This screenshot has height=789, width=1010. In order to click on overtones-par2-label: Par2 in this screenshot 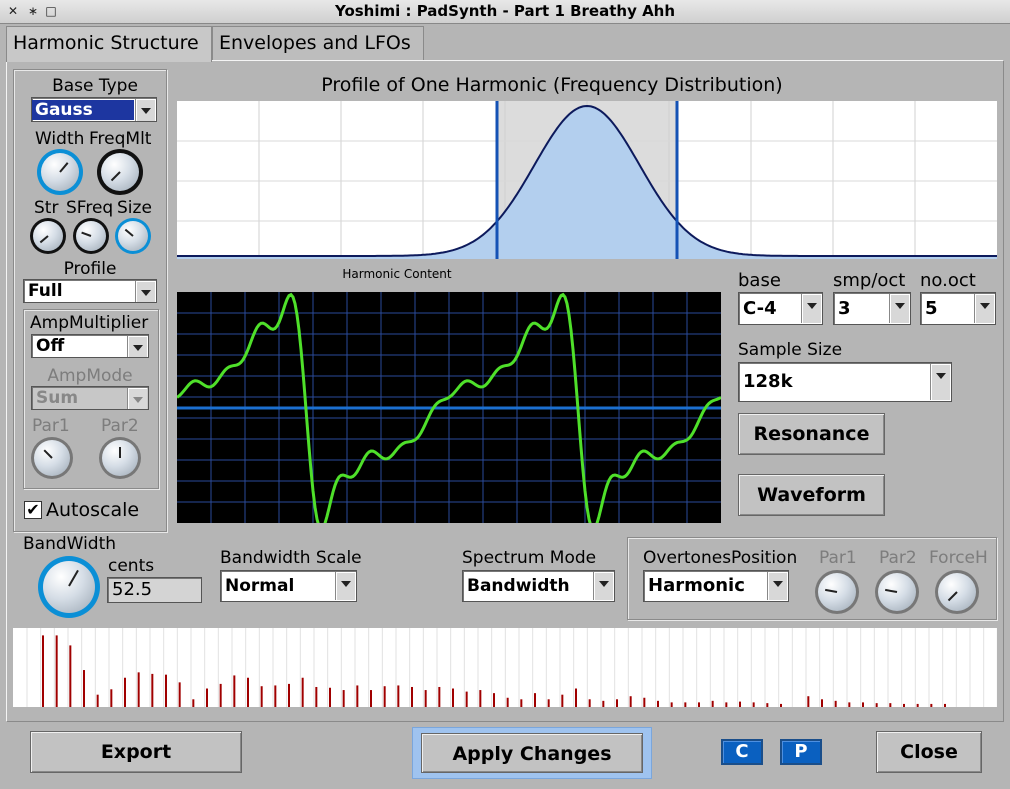, I will do `click(898, 558)`.